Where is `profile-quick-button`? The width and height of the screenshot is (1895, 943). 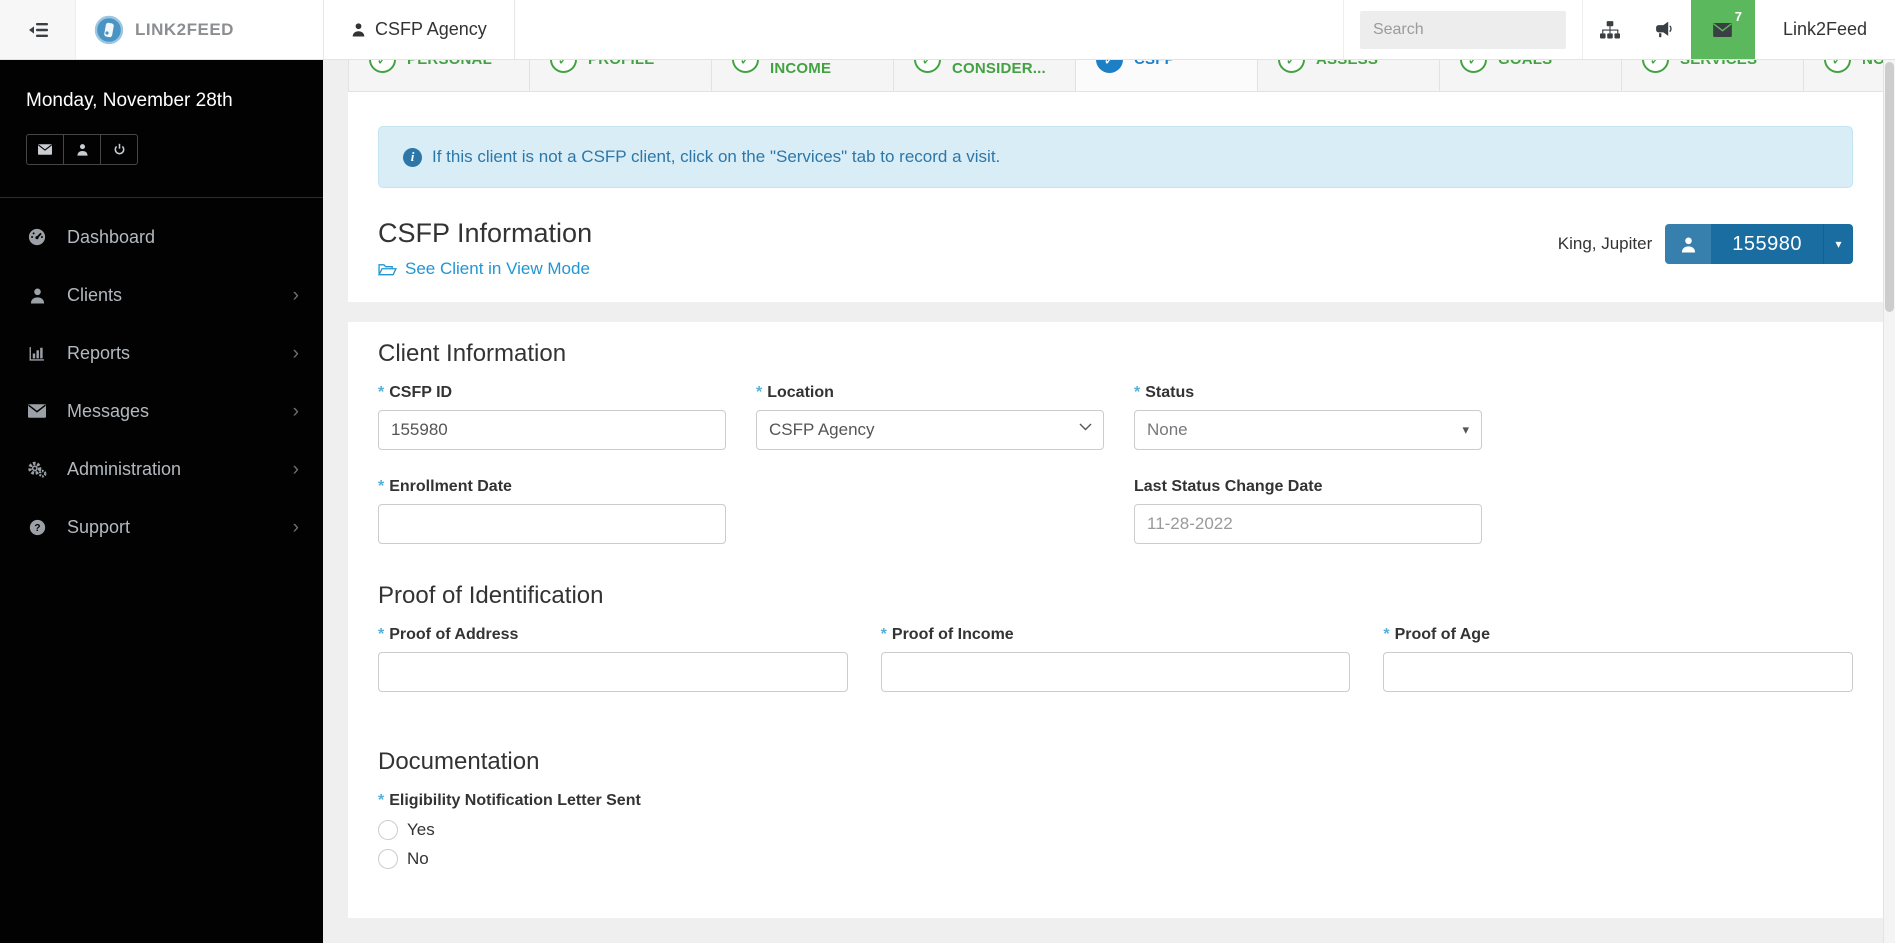
profile-quick-button is located at coordinates (82, 149).